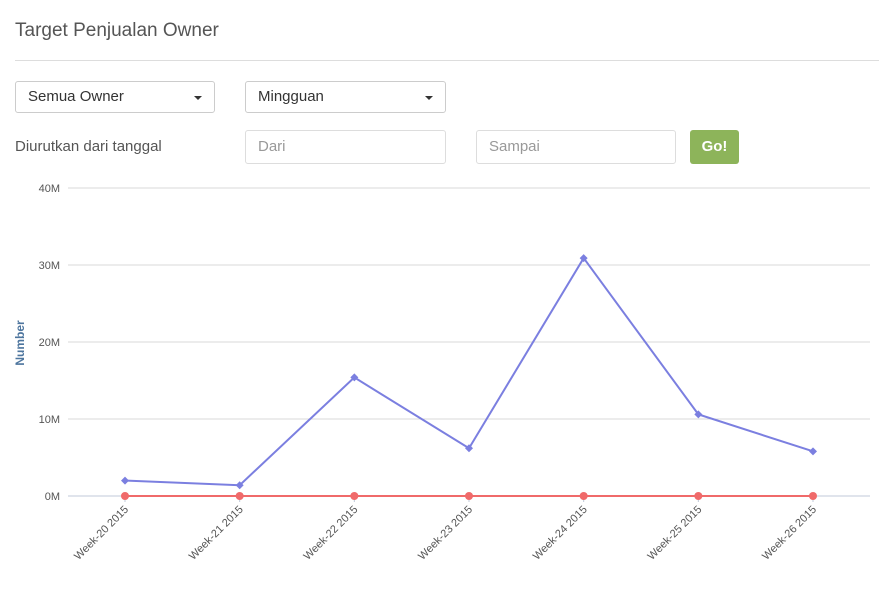 The height and width of the screenshot is (590, 880). I want to click on x-tick-label: Week-20 2015, so click(101, 533).